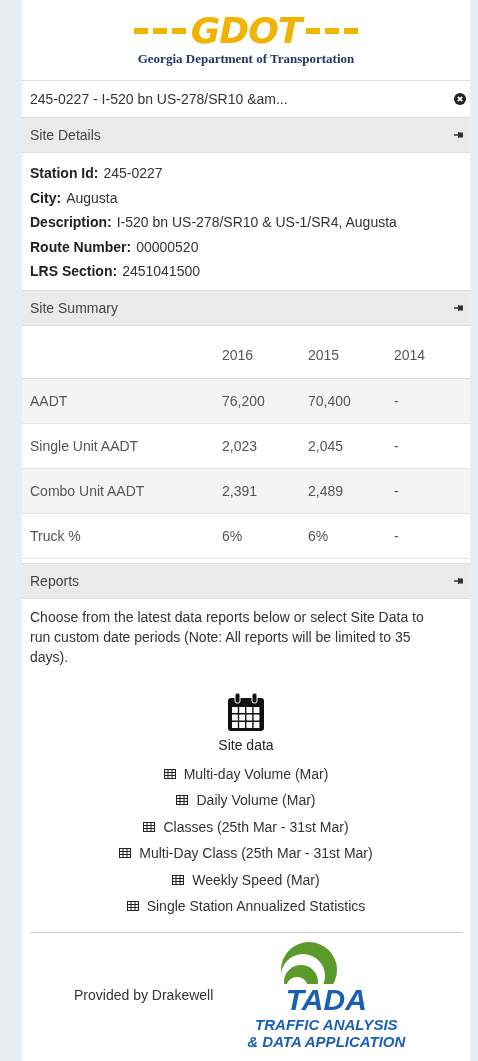 The width and height of the screenshot is (478, 1061). I want to click on table-cell: AADT, so click(121, 400).